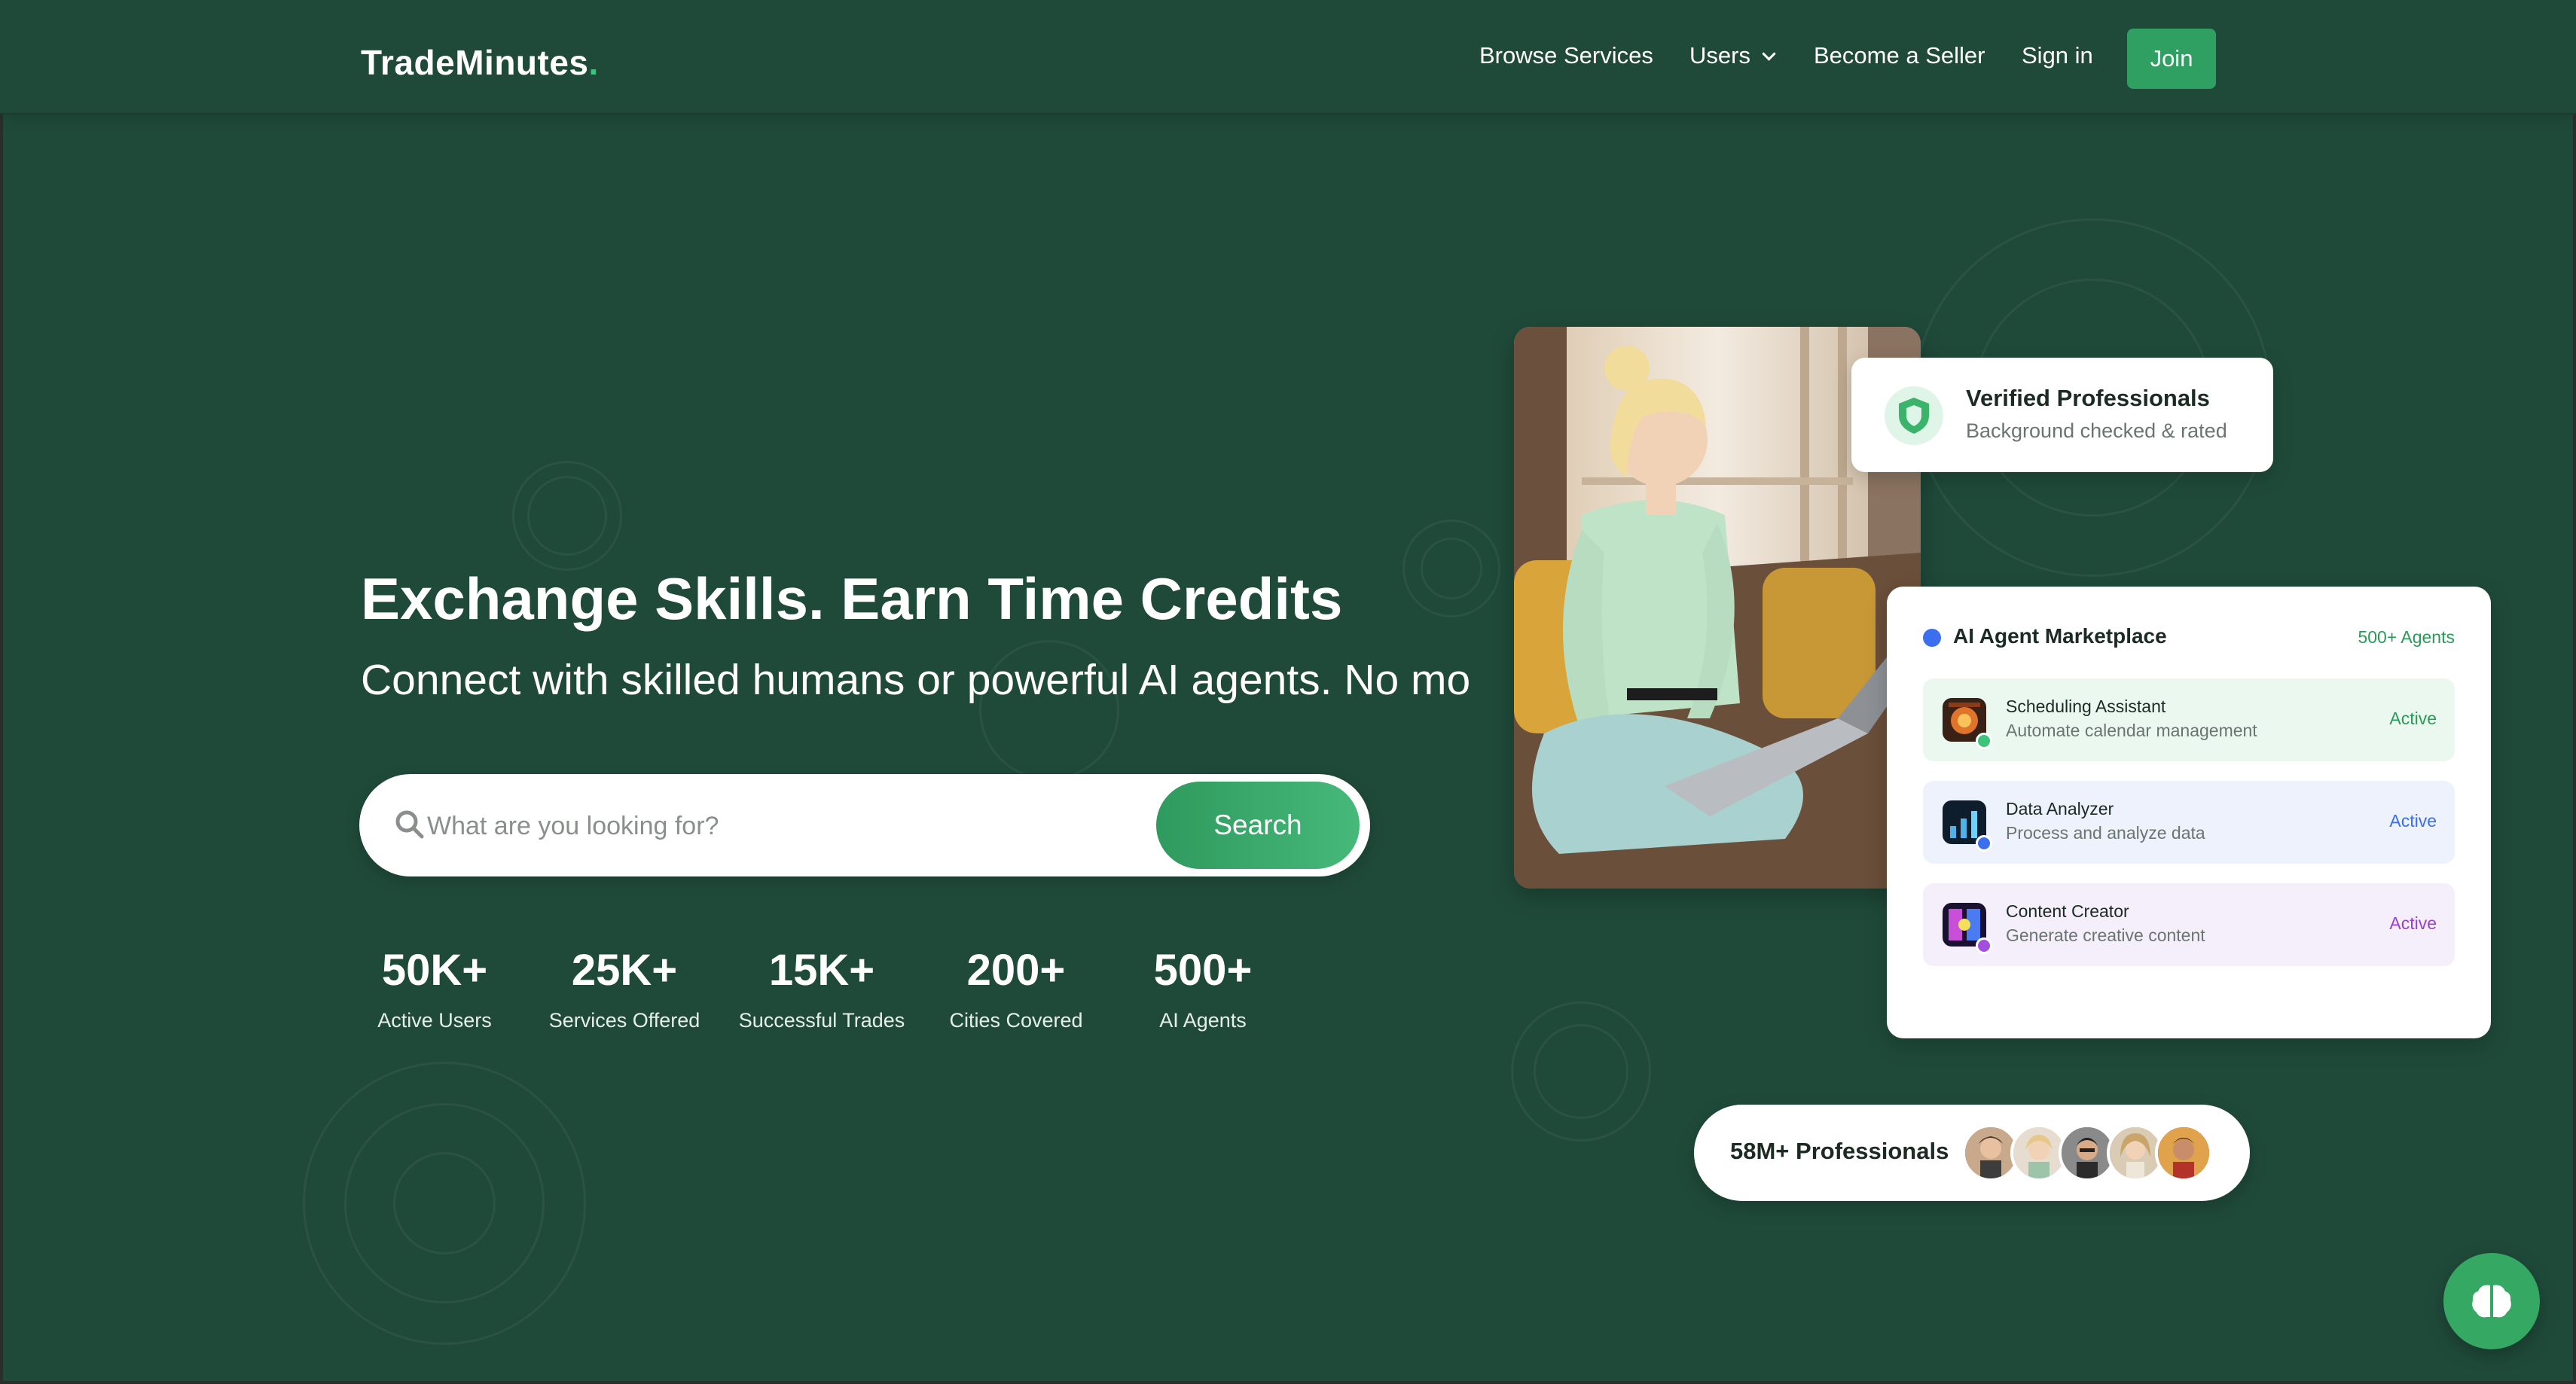 This screenshot has height=1384, width=2576. I want to click on verified-icon-wrap, so click(1914, 416).